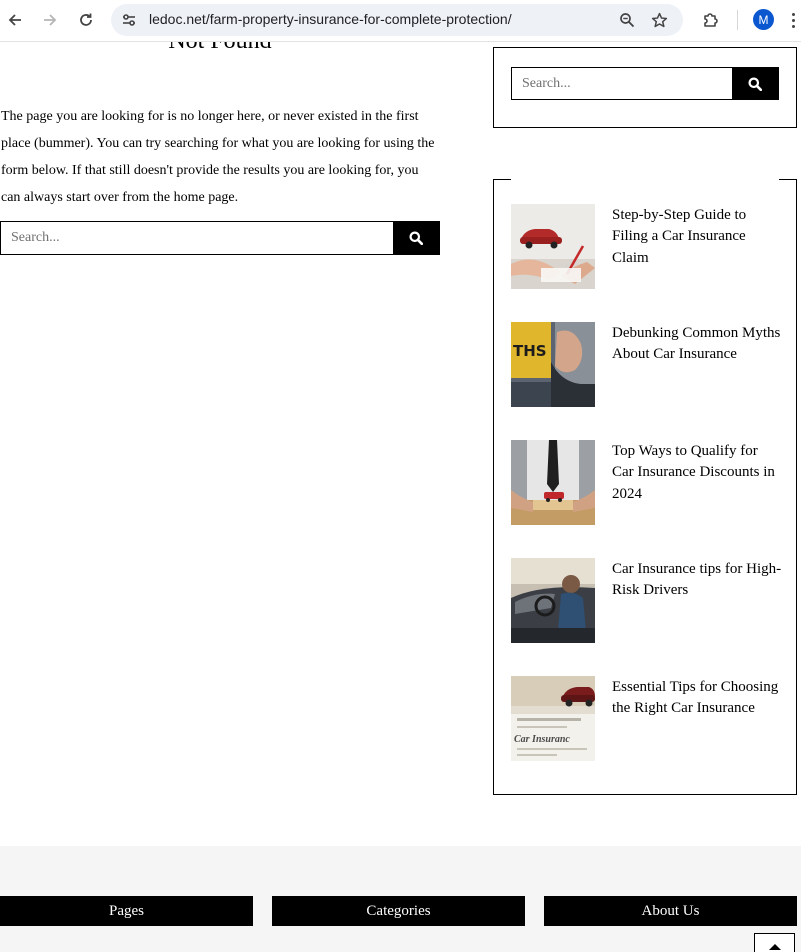 Image resolution: width=801 pixels, height=952 pixels. Describe the element at coordinates (737, 20) in the screenshot. I see `toolbar-divider` at that location.